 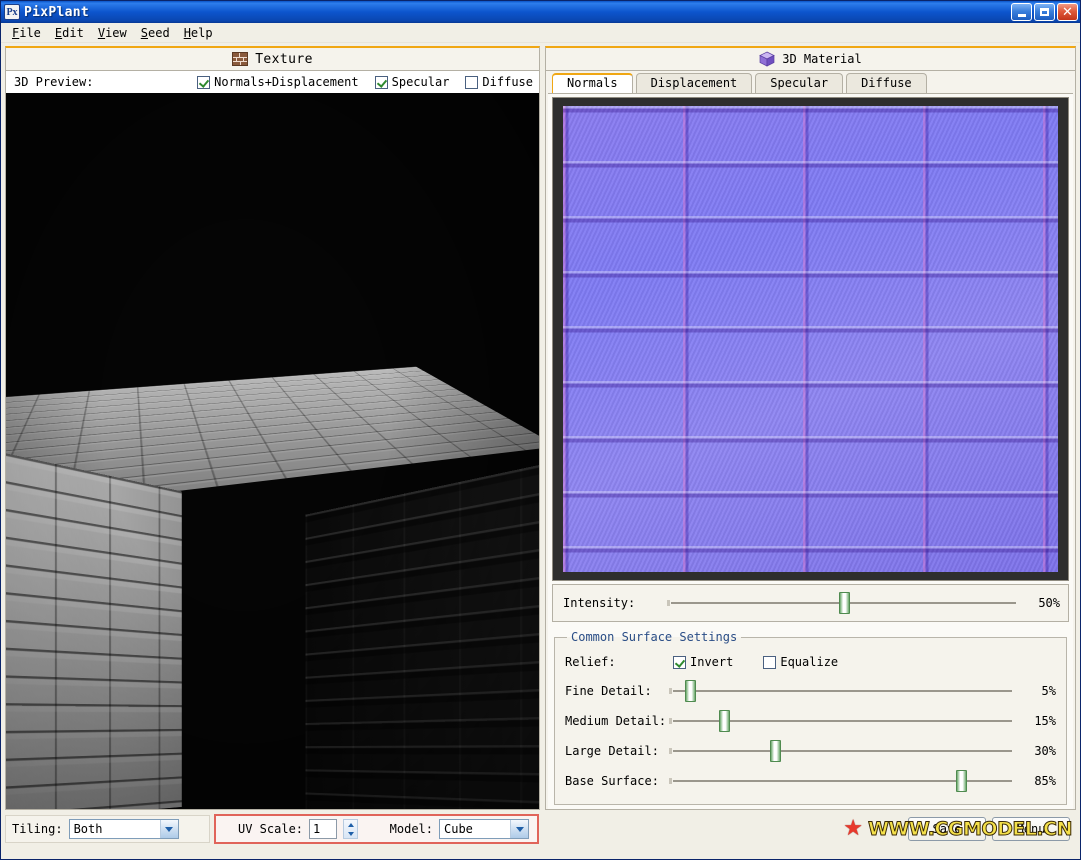 I want to click on title-bar: Px PixPlant ✕, so click(x=540, y=12).